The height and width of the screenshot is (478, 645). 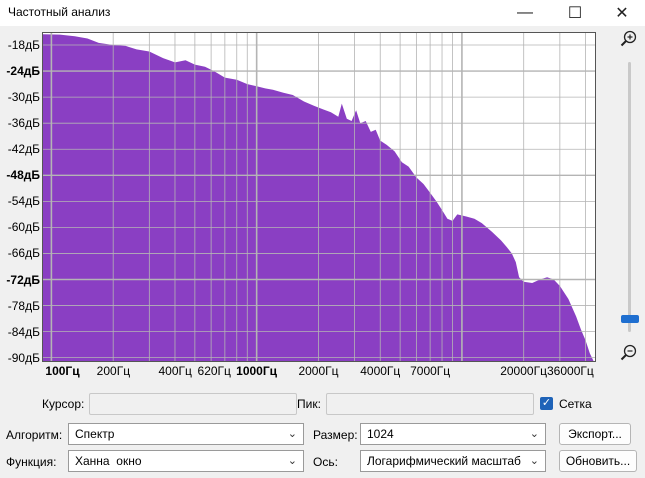 What do you see at coordinates (23, 331) in the screenshot?
I see `y-tick-label: -84дБ` at bounding box center [23, 331].